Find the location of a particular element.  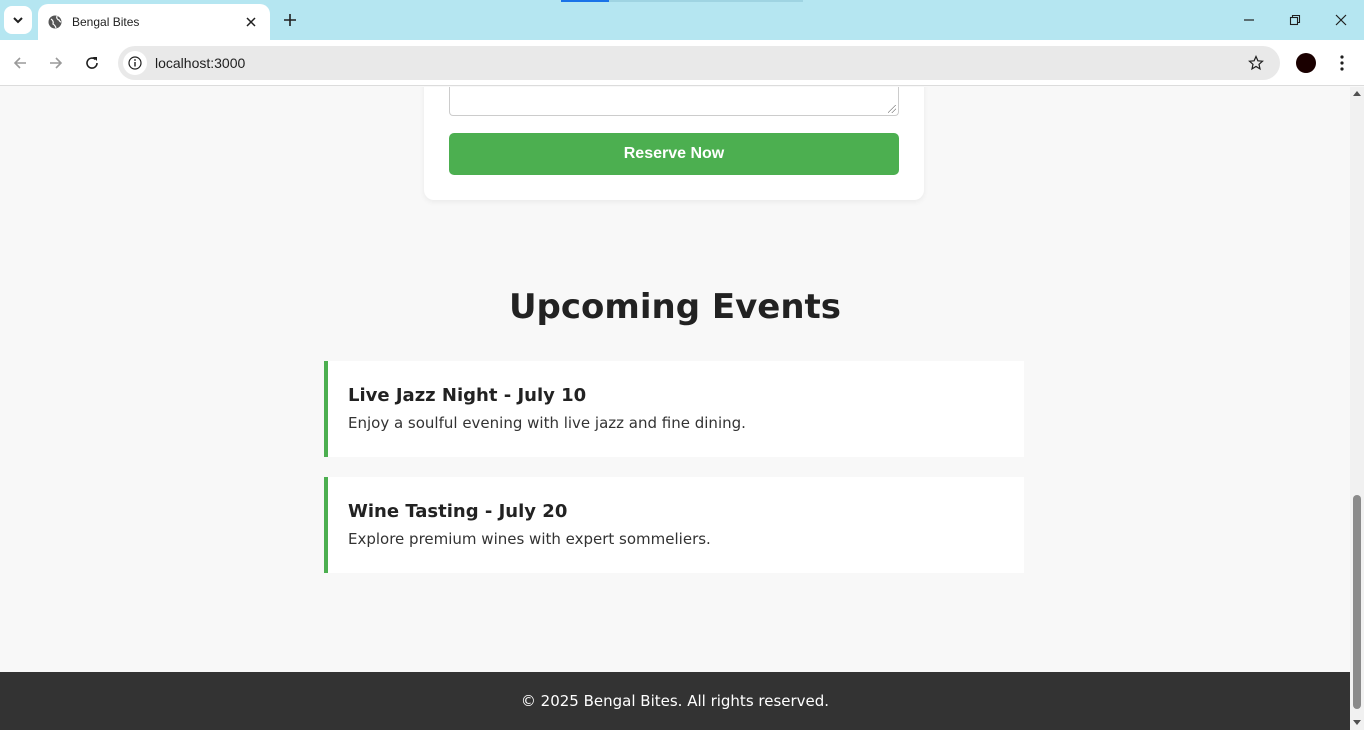

forward-icon is located at coordinates (56, 63).